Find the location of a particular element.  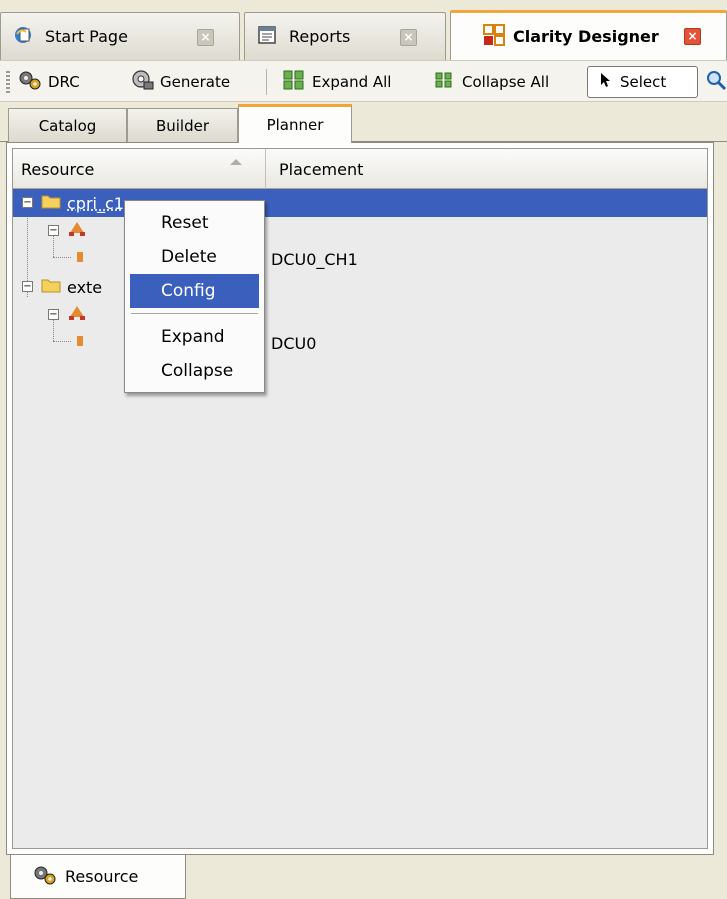

tab-builder: Builder is located at coordinates (182, 125).